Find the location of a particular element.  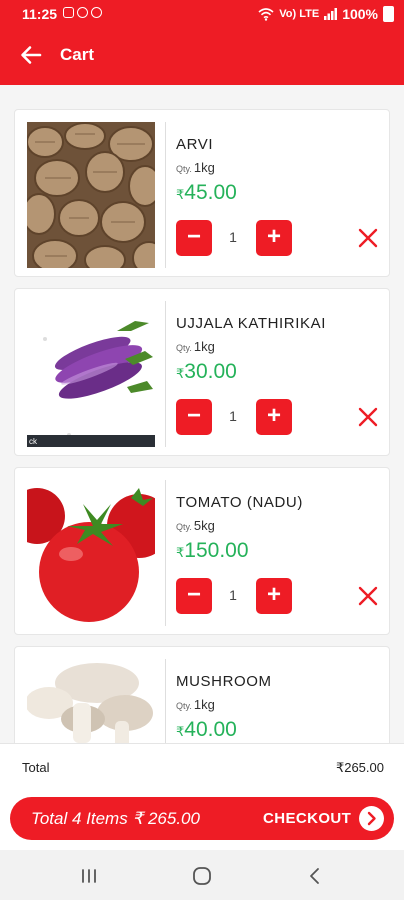

item-name: MUSHROOM is located at coordinates (224, 681).